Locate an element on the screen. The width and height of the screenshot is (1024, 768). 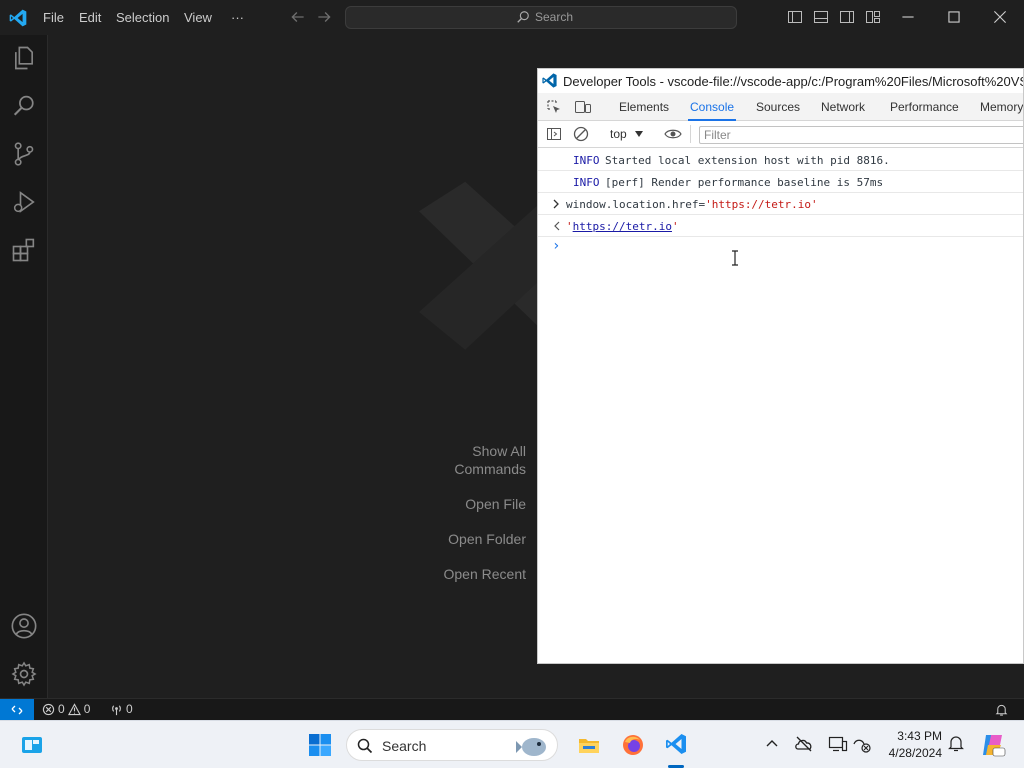
run-and-debug-icon is located at coordinates (24, 202).